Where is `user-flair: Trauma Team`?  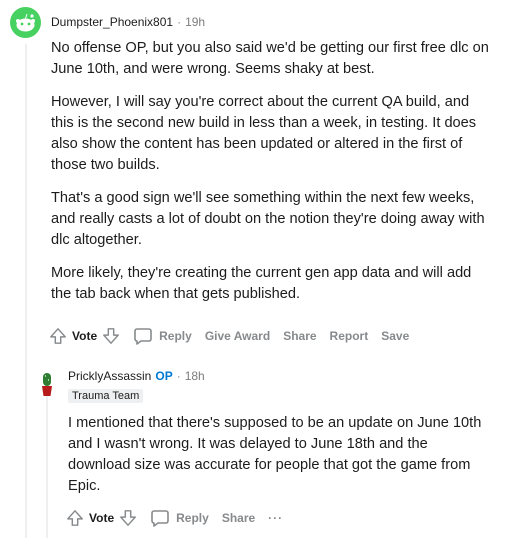 user-flair: Trauma Team is located at coordinates (106, 396).